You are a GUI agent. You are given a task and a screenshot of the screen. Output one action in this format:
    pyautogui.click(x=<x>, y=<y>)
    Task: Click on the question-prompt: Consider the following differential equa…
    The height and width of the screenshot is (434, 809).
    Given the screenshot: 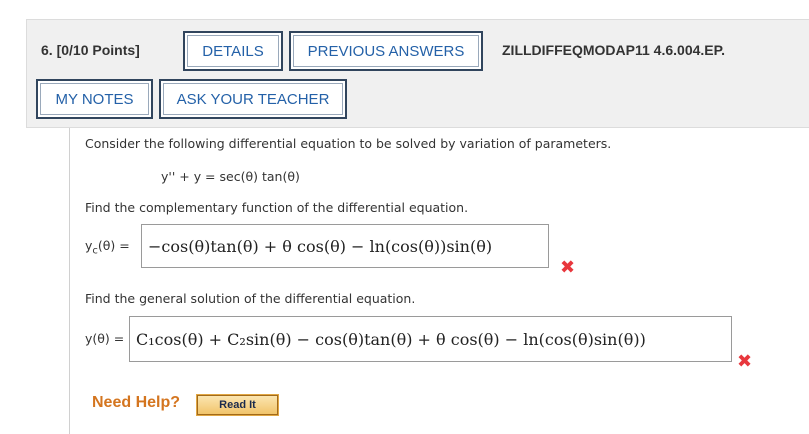 What is the action you would take?
    pyautogui.click(x=348, y=143)
    